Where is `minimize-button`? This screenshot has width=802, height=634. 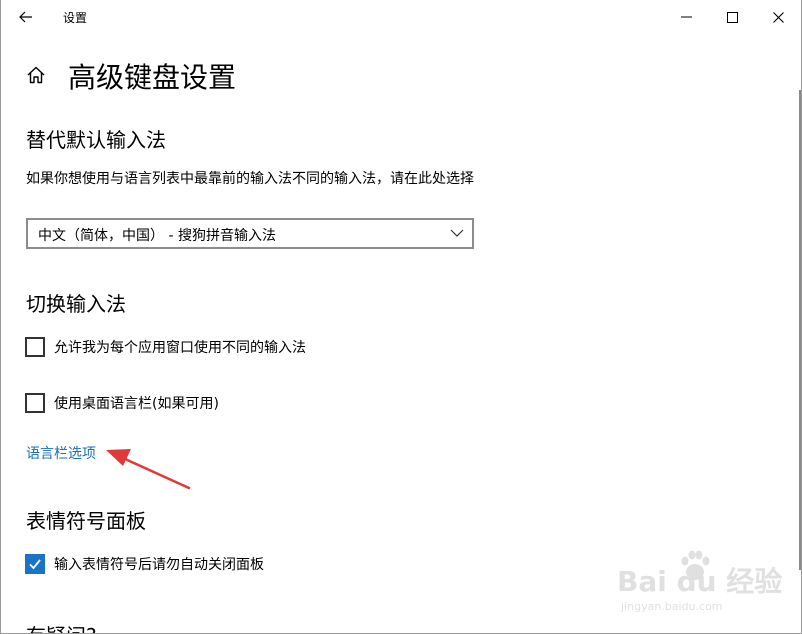 minimize-button is located at coordinates (686, 17).